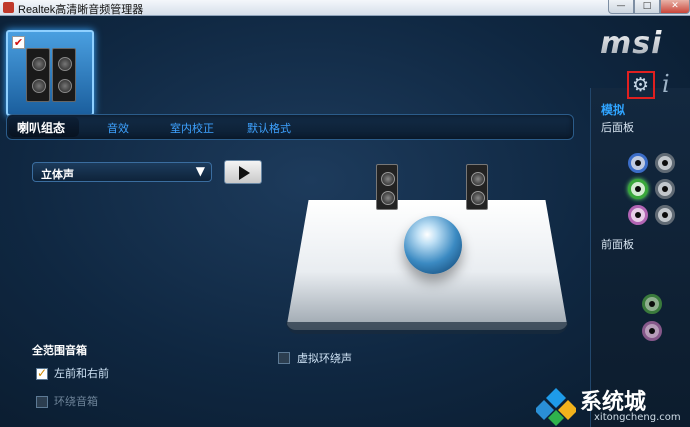  I want to click on rear-jack-grey-rear-out, so click(665, 163).